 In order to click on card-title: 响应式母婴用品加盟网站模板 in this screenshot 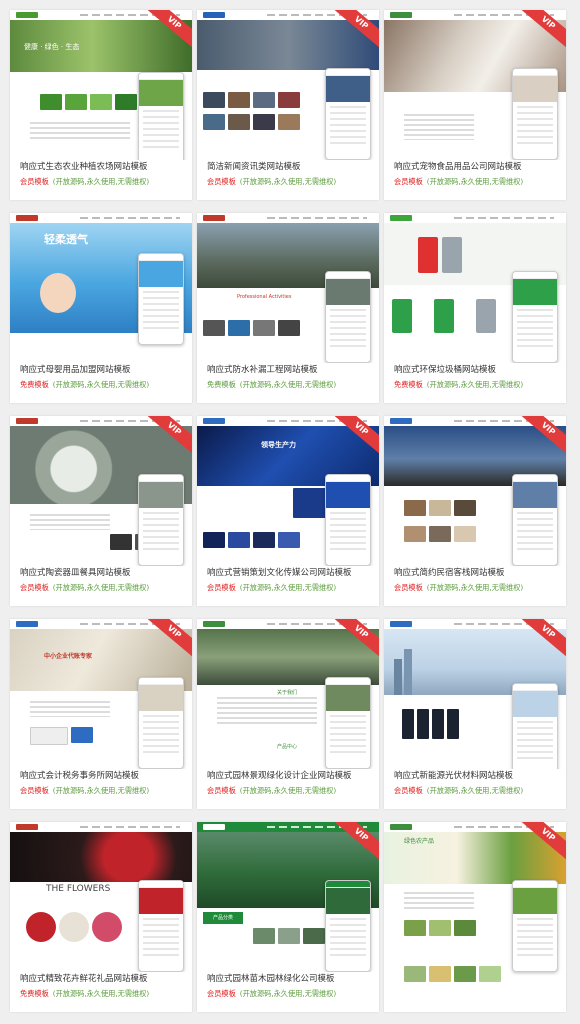, I will do `click(102, 369)`.